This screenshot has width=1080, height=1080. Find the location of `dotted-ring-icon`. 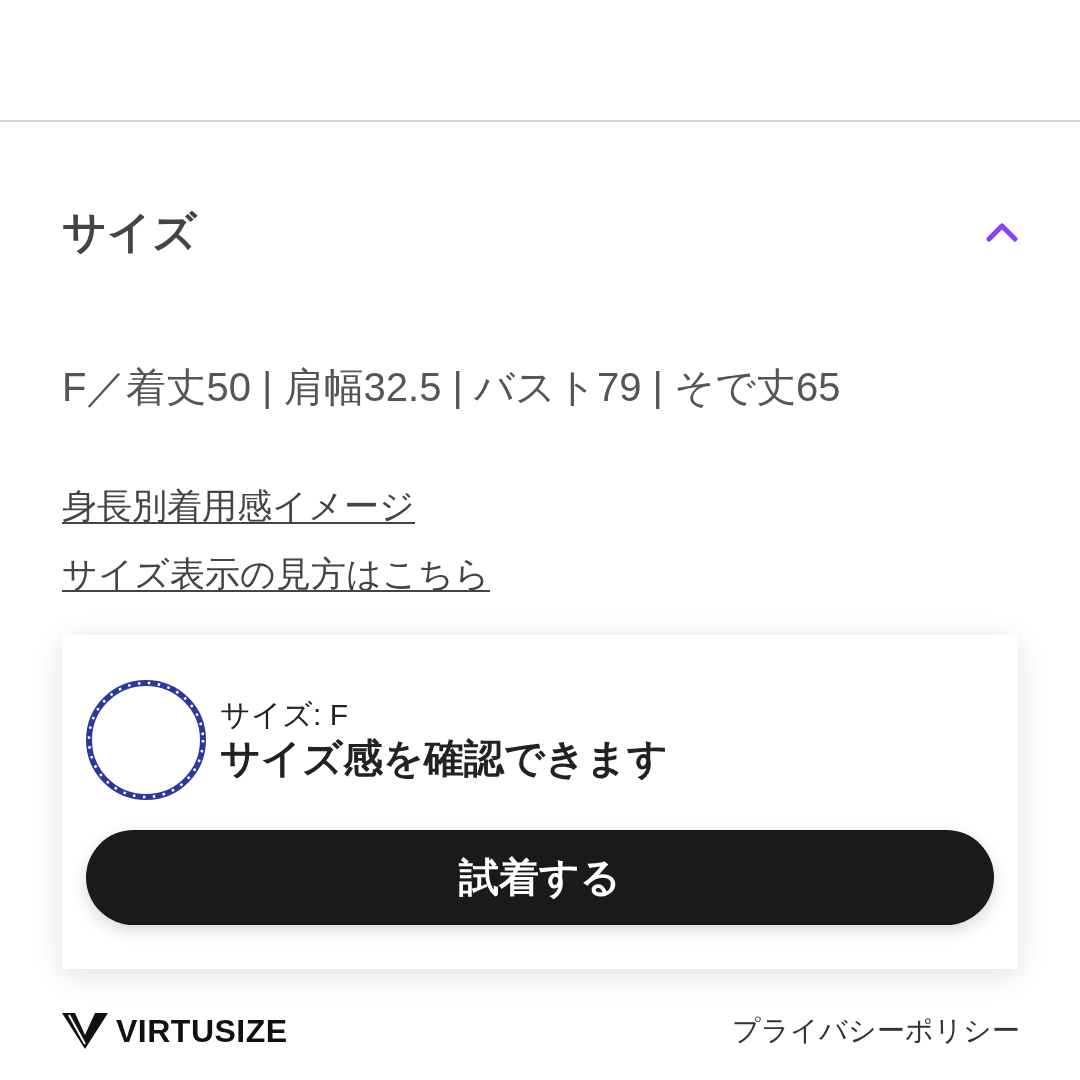

dotted-ring-icon is located at coordinates (146, 739).